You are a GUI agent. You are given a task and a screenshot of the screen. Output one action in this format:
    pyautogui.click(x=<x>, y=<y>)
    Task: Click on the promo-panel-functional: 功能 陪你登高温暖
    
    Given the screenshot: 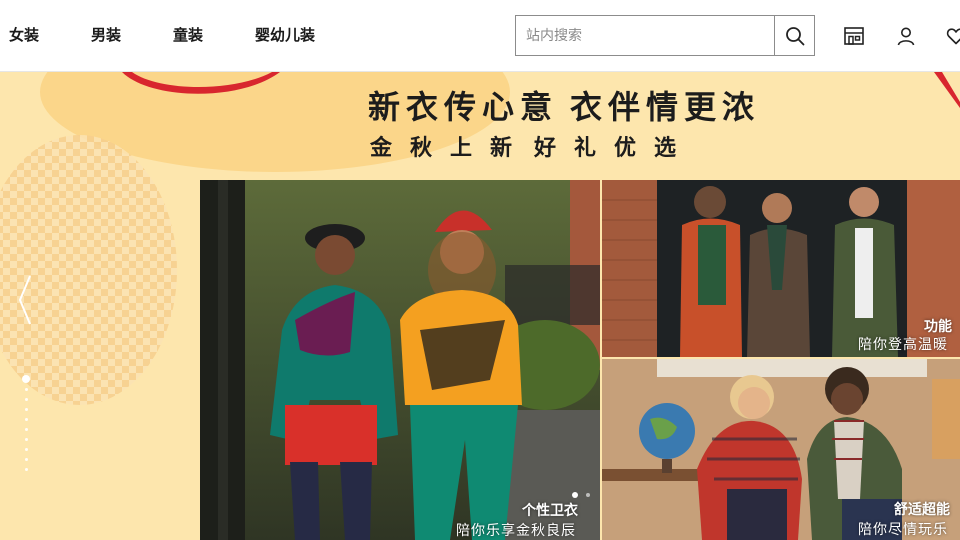 What is the action you would take?
    pyautogui.click(x=781, y=268)
    